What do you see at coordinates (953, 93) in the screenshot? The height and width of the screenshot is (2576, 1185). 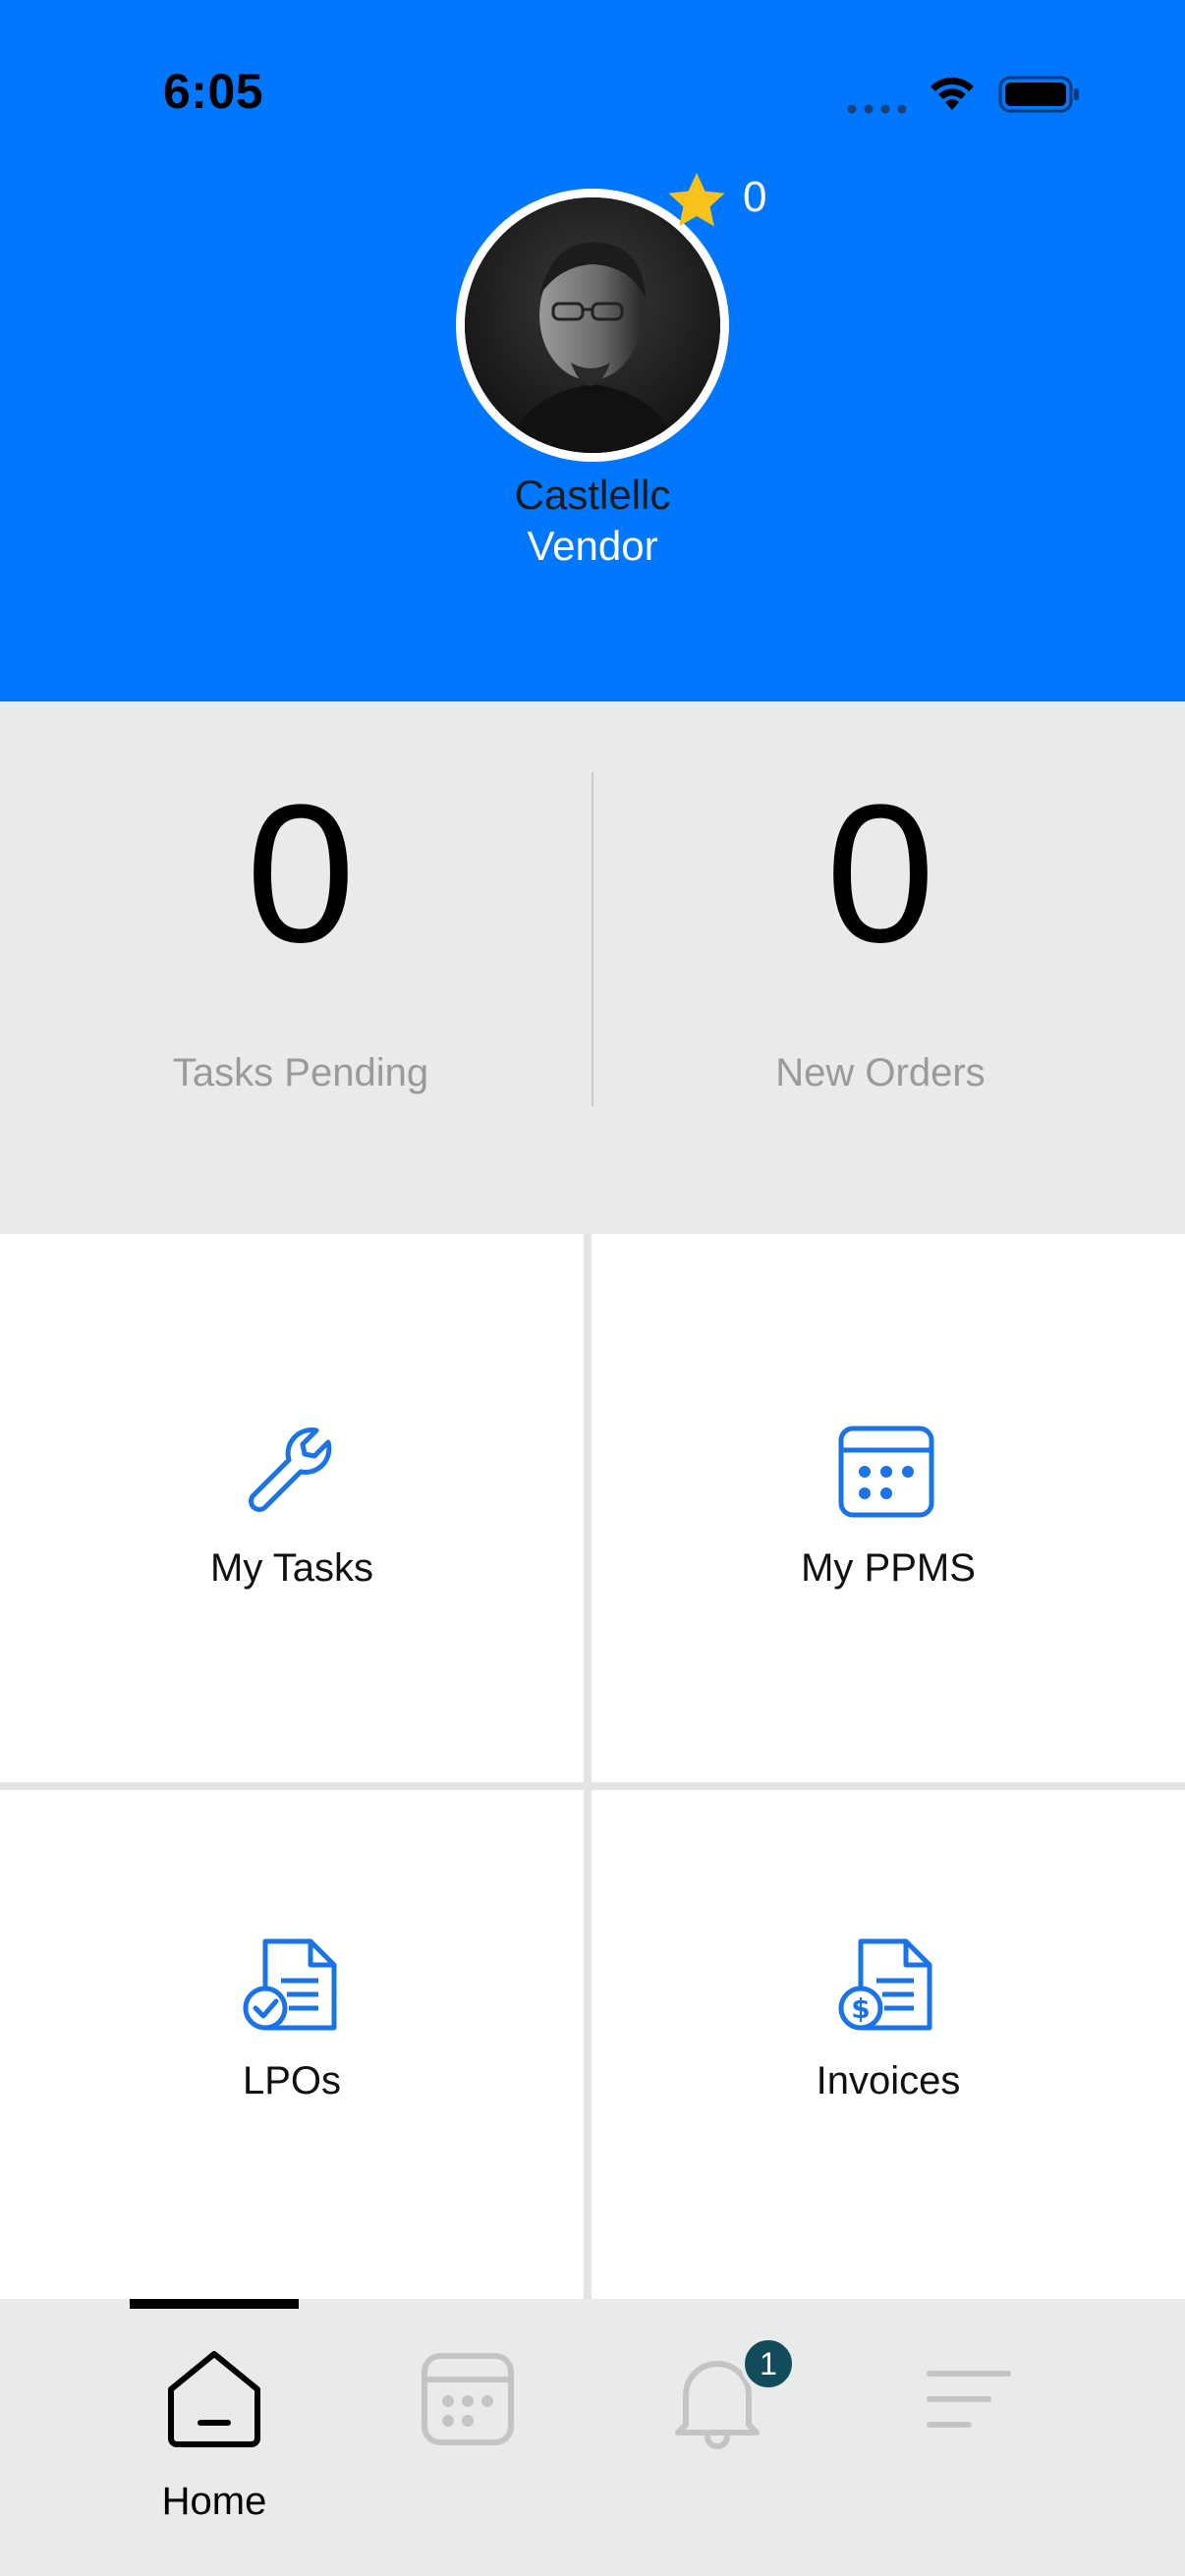 I see `wifi-icon` at bounding box center [953, 93].